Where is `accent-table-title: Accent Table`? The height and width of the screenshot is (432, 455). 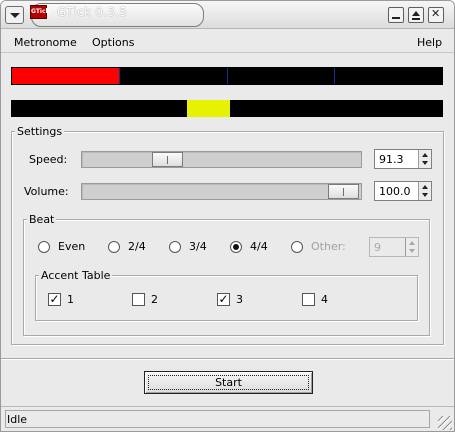
accent-table-title: Accent Table is located at coordinates (76, 275).